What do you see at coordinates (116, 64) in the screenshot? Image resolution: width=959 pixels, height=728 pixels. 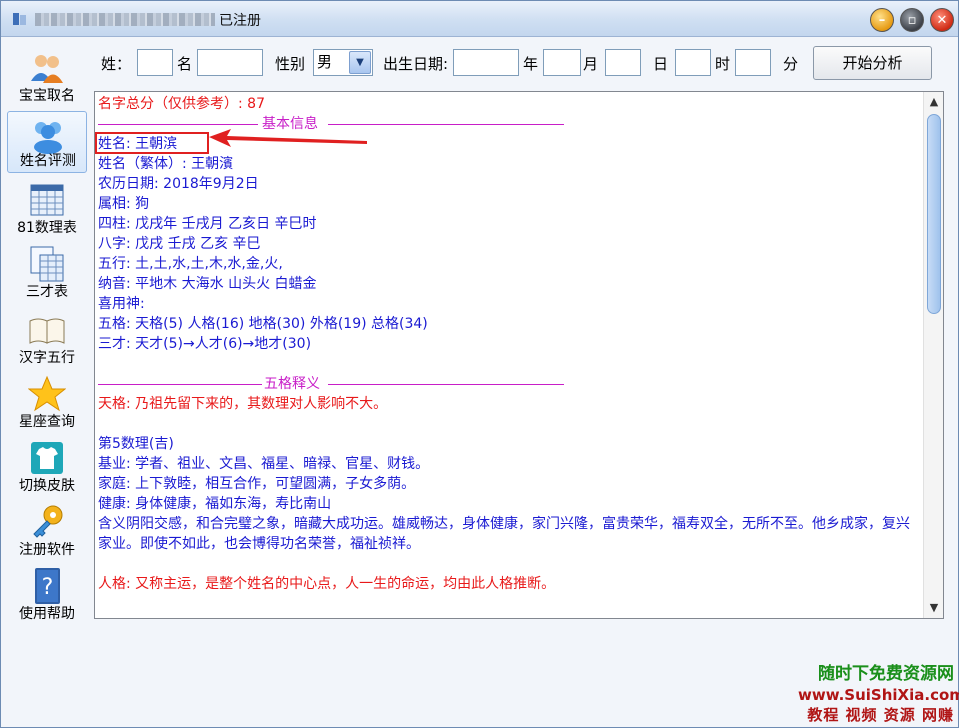 I see `surname-label: 姓：` at bounding box center [116, 64].